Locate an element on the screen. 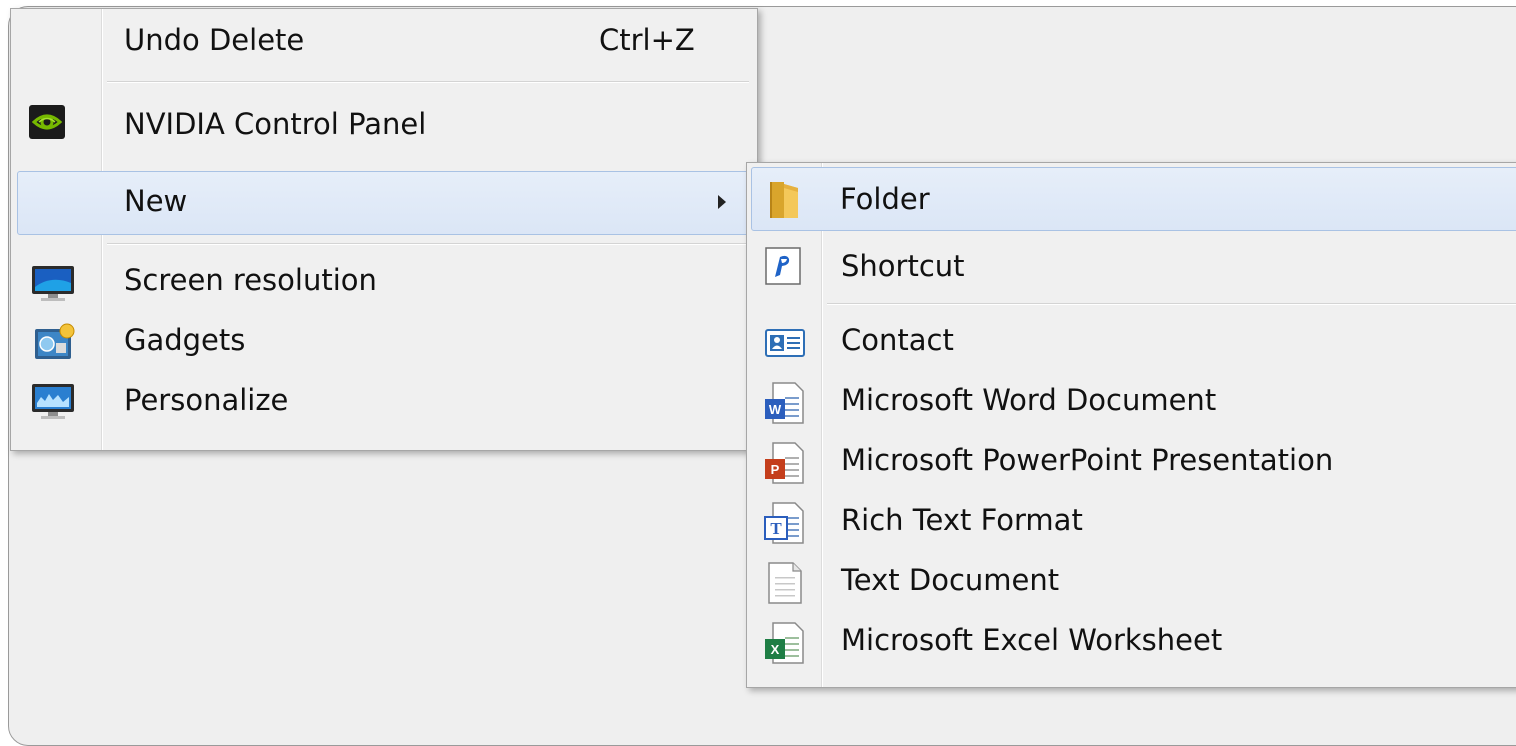  nvidia-icon is located at coordinates (47, 124).